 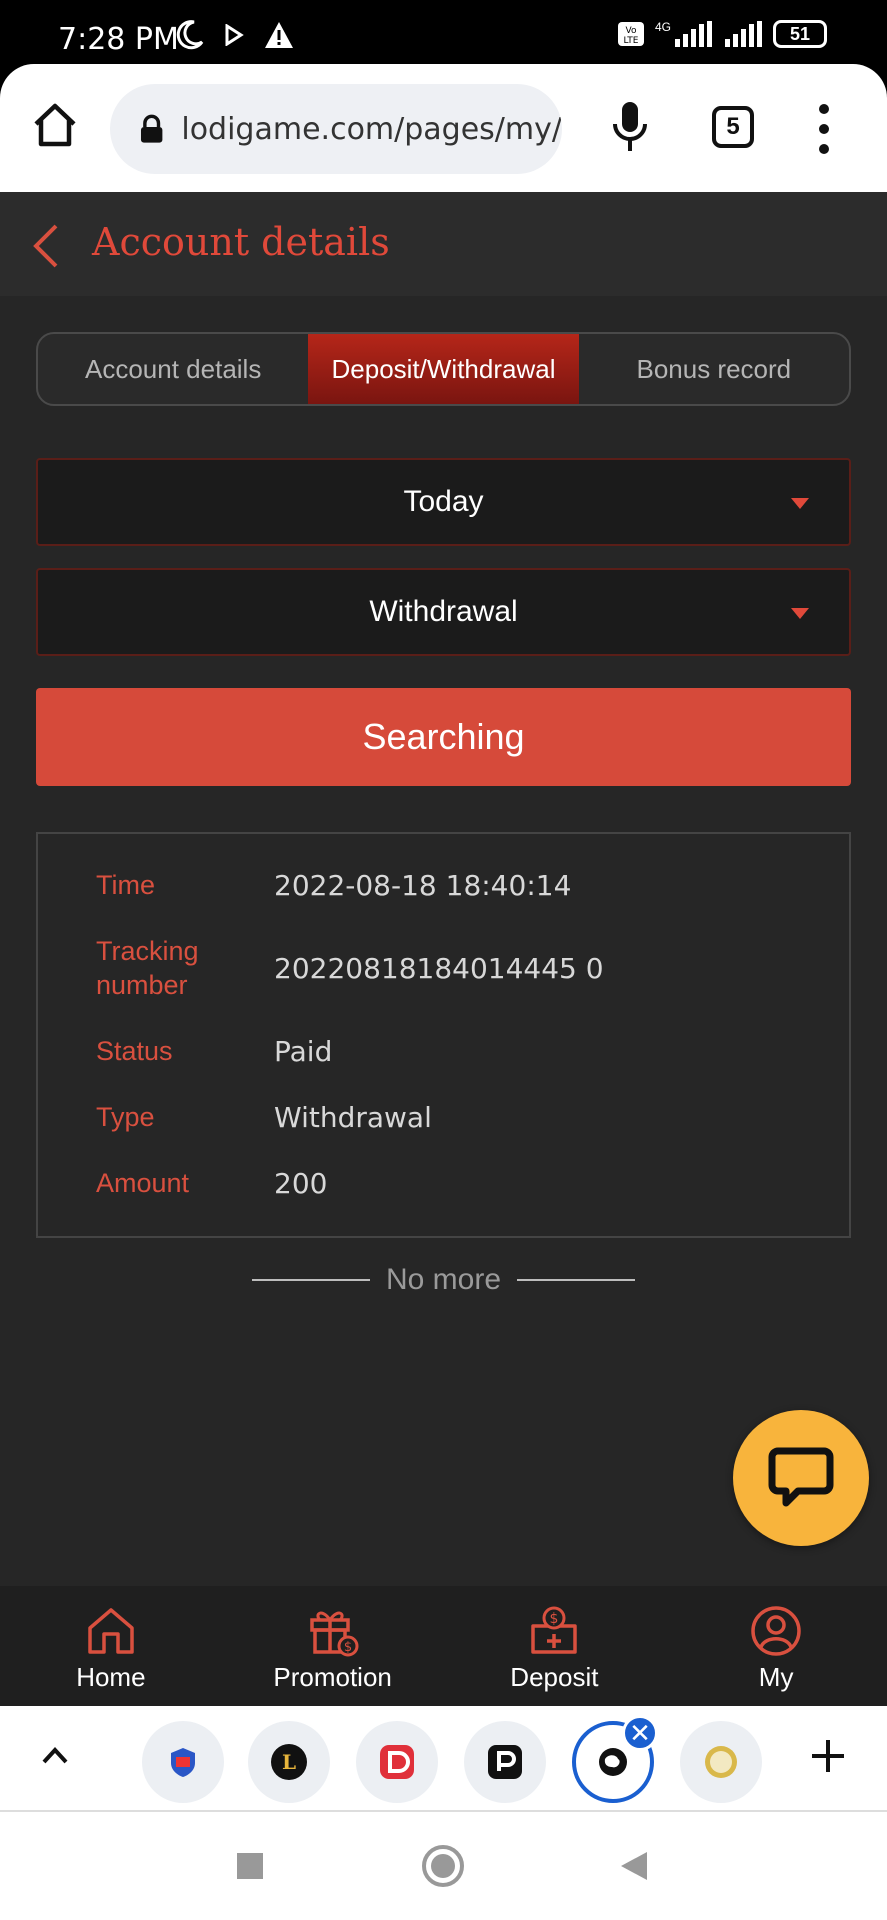 I want to click on svg-text: LTE, so click(x=631, y=41).